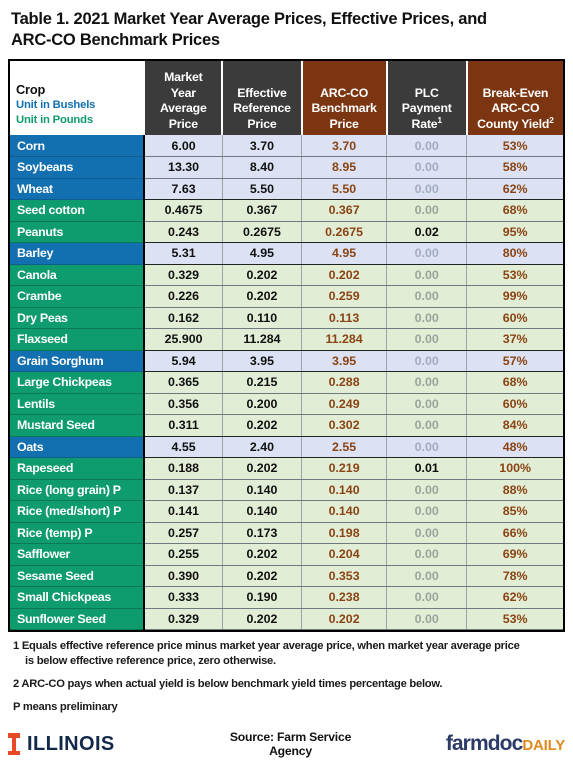 The height and width of the screenshot is (763, 573). What do you see at coordinates (183, 619) in the screenshot?
I see `cell-market-year-average-price: 0.329` at bounding box center [183, 619].